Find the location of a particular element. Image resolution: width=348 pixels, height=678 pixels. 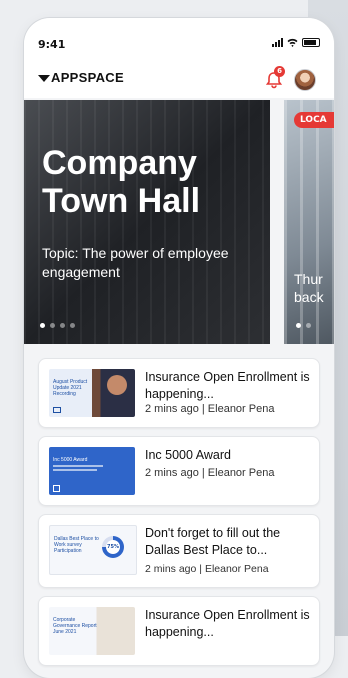

feed-thumbnail: Inc 5000 Award is located at coordinates (92, 471).